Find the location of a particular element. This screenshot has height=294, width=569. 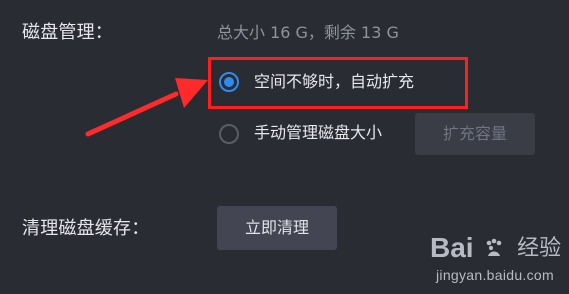

disk-management-label: 磁盘管理： is located at coordinates (67, 32).